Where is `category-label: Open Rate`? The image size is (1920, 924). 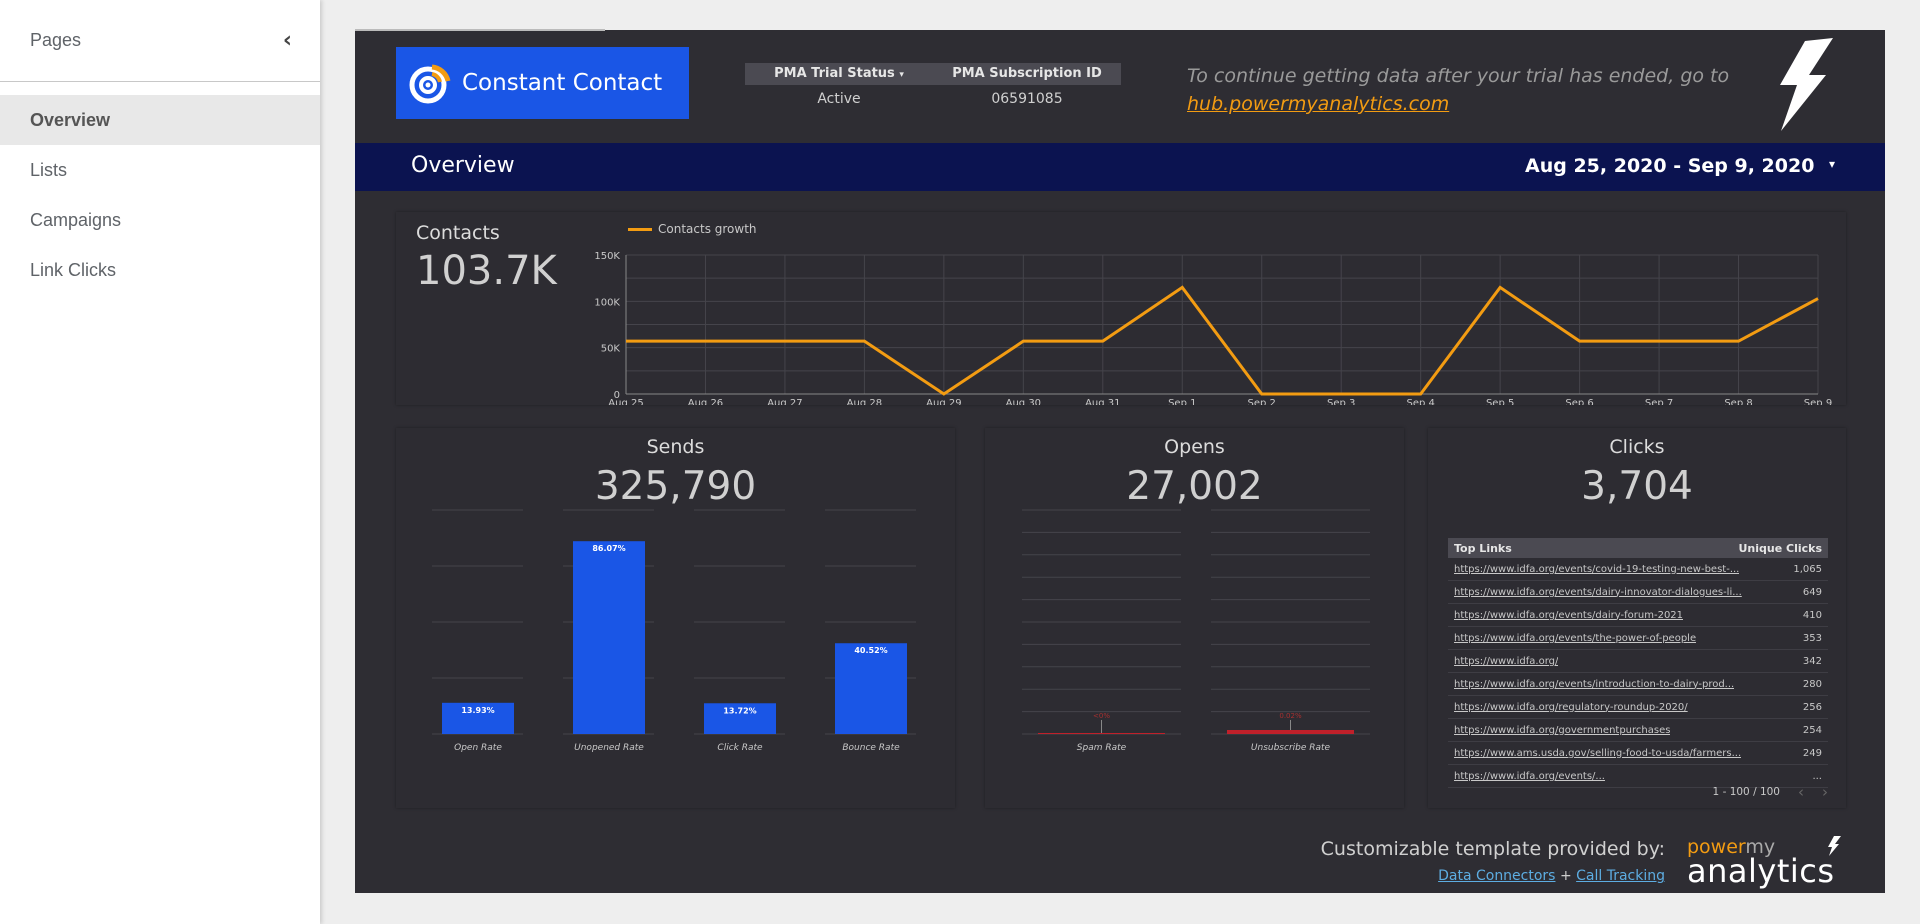 category-label: Open Rate is located at coordinates (478, 748).